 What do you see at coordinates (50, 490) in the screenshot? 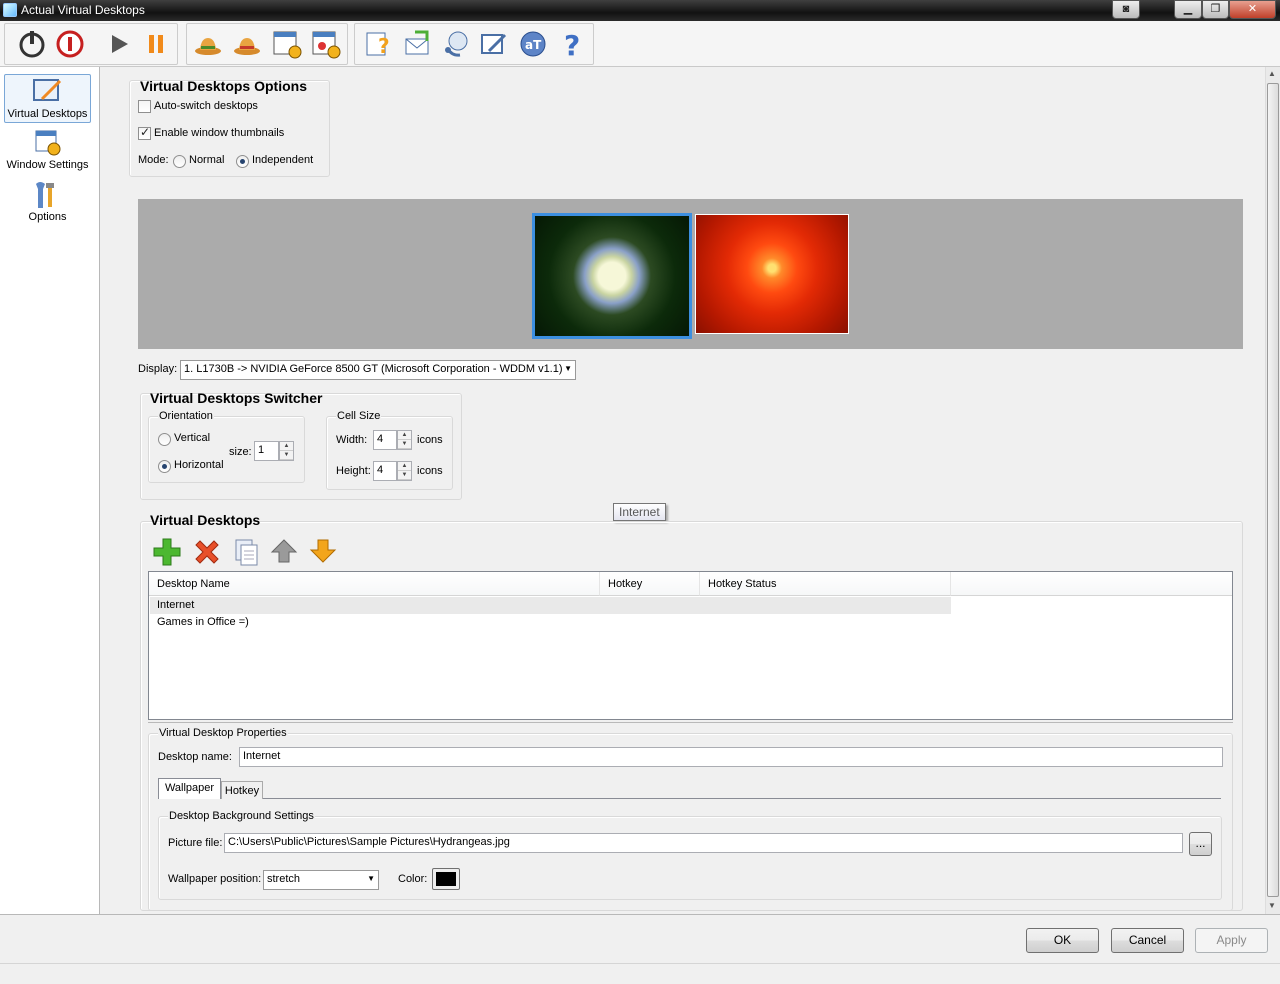
I see `left-navigation: Virtual Desktops Window Settings Options` at bounding box center [50, 490].